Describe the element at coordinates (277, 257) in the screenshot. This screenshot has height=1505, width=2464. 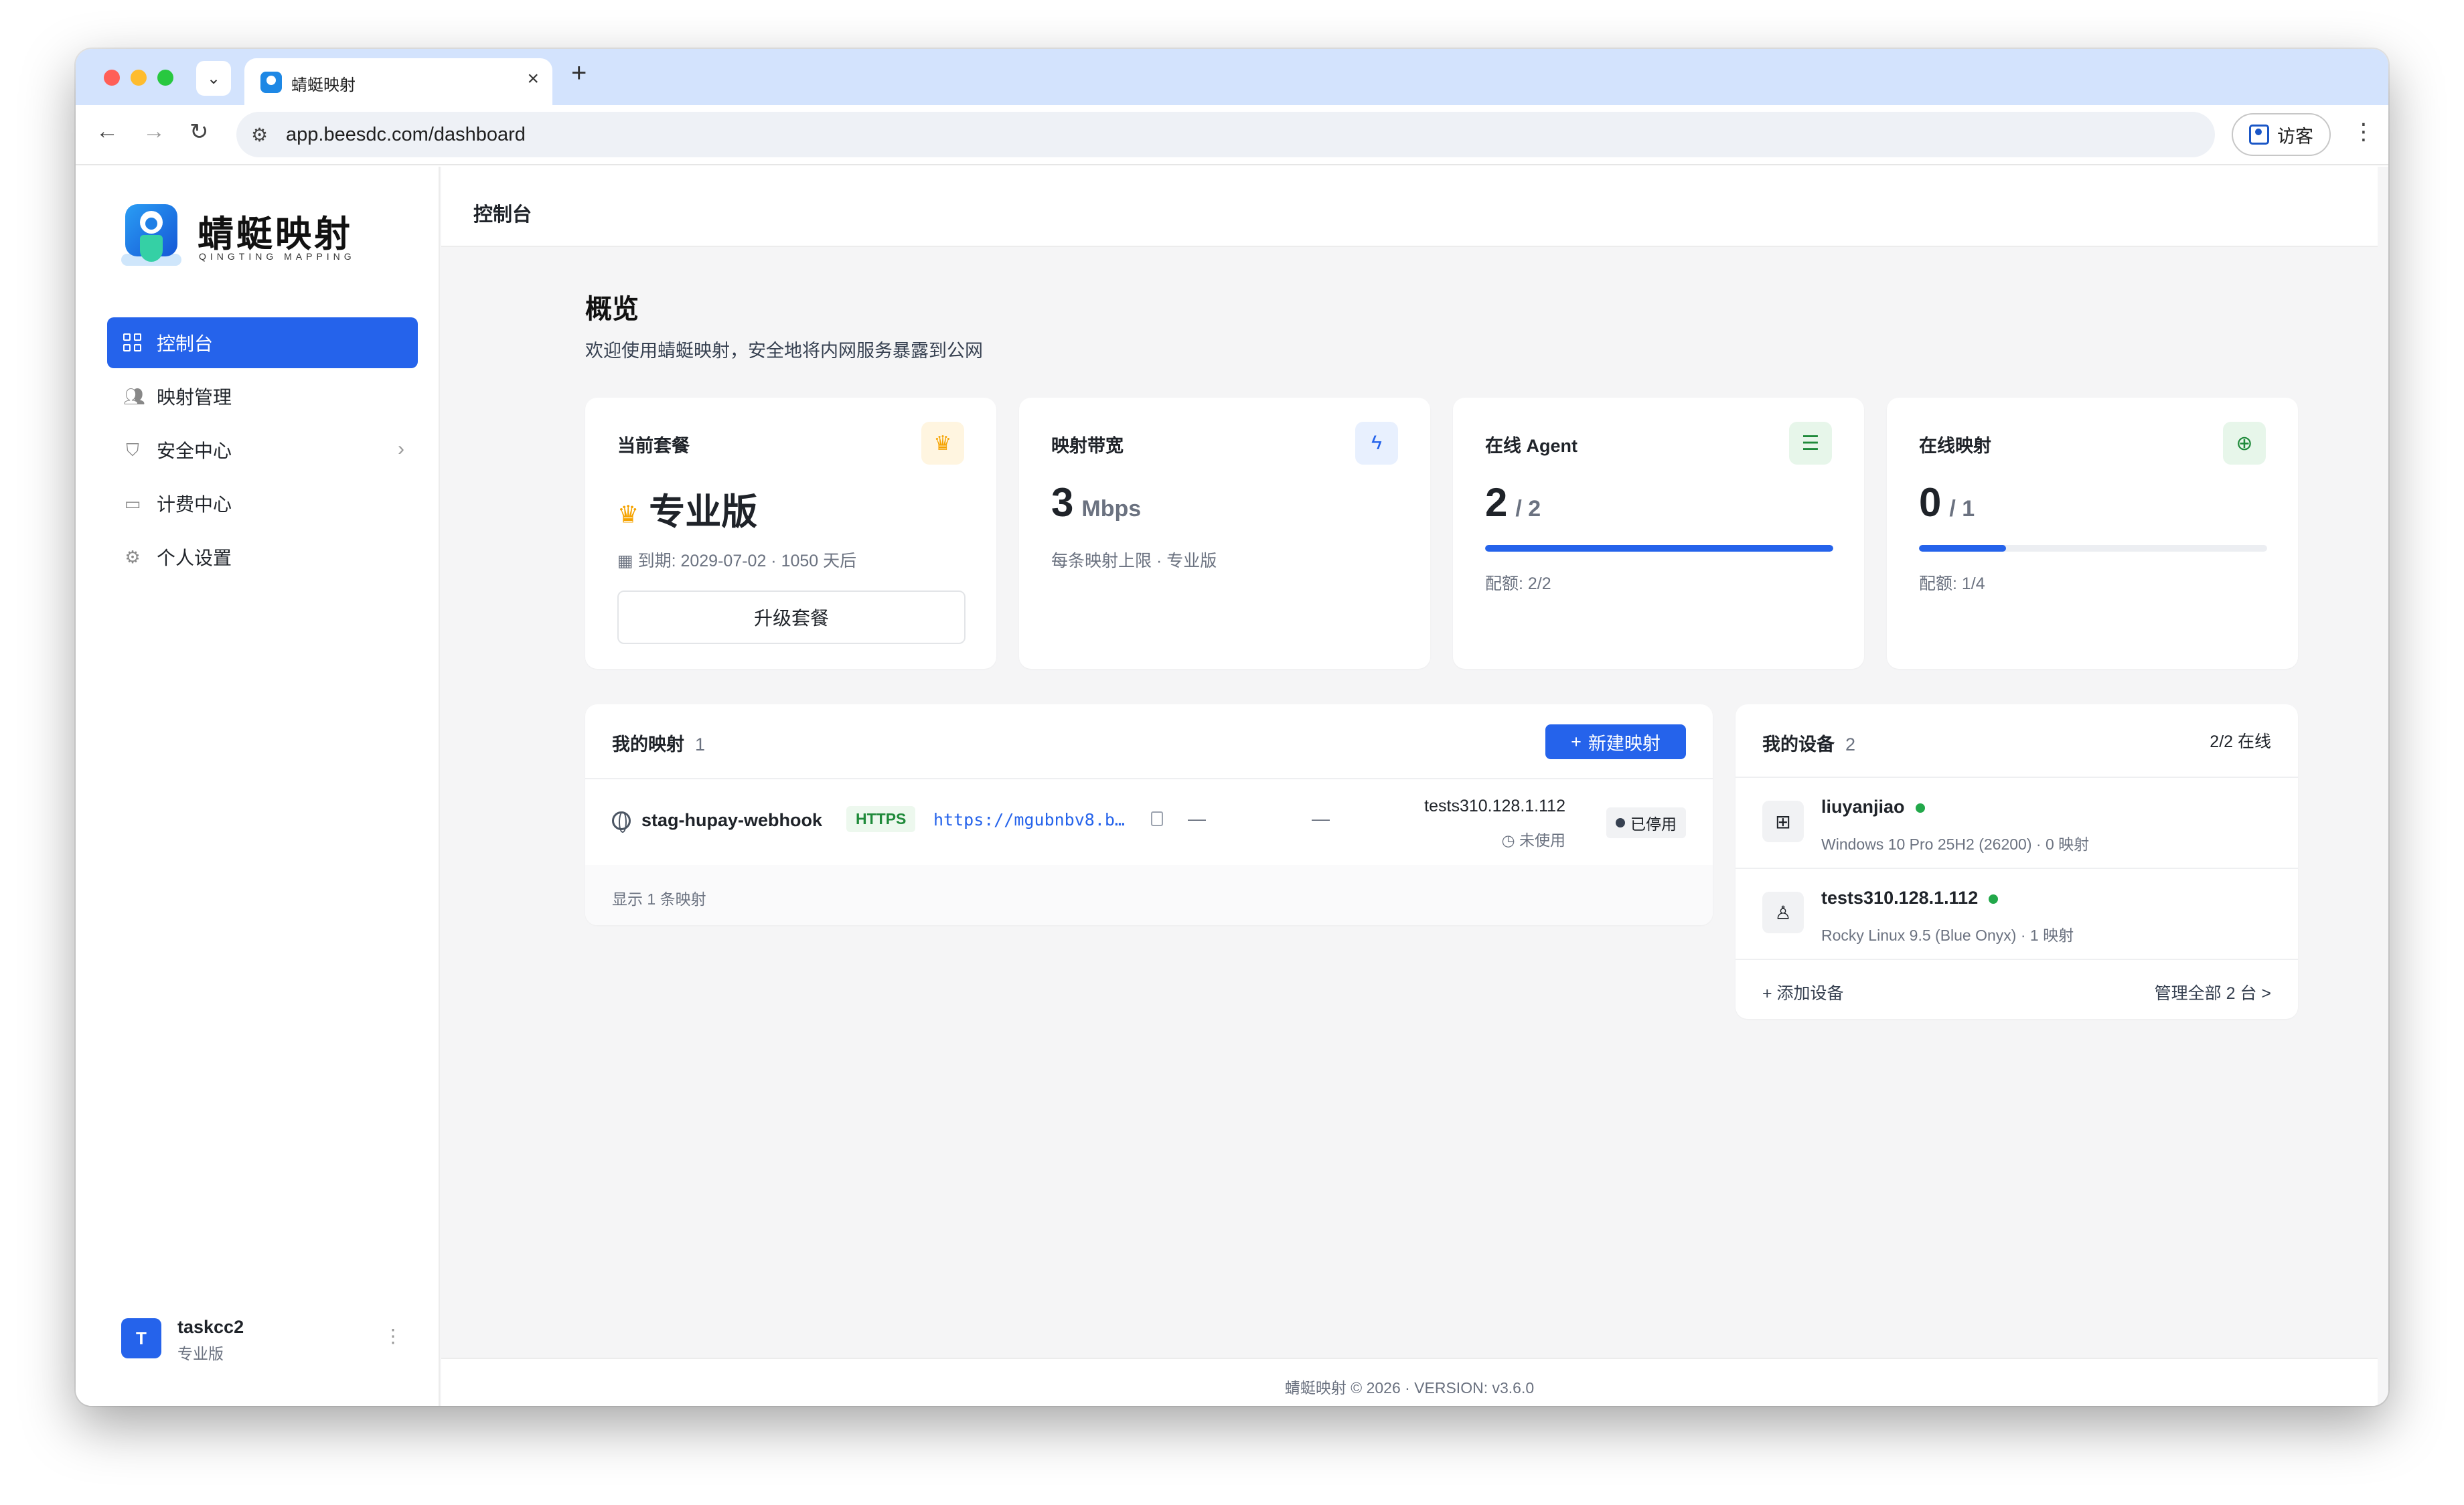
I see `logo-subtitle: QINGTING MAPPING` at that location.